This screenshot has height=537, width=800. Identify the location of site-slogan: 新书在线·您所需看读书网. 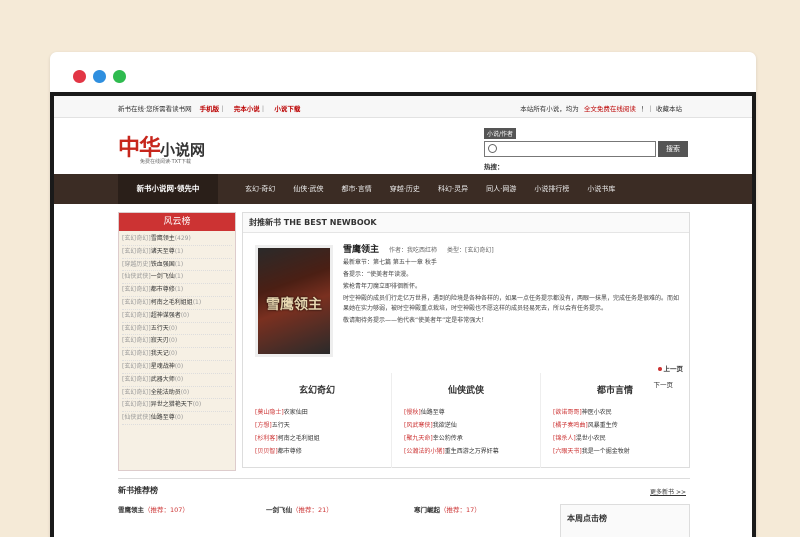
(155, 109).